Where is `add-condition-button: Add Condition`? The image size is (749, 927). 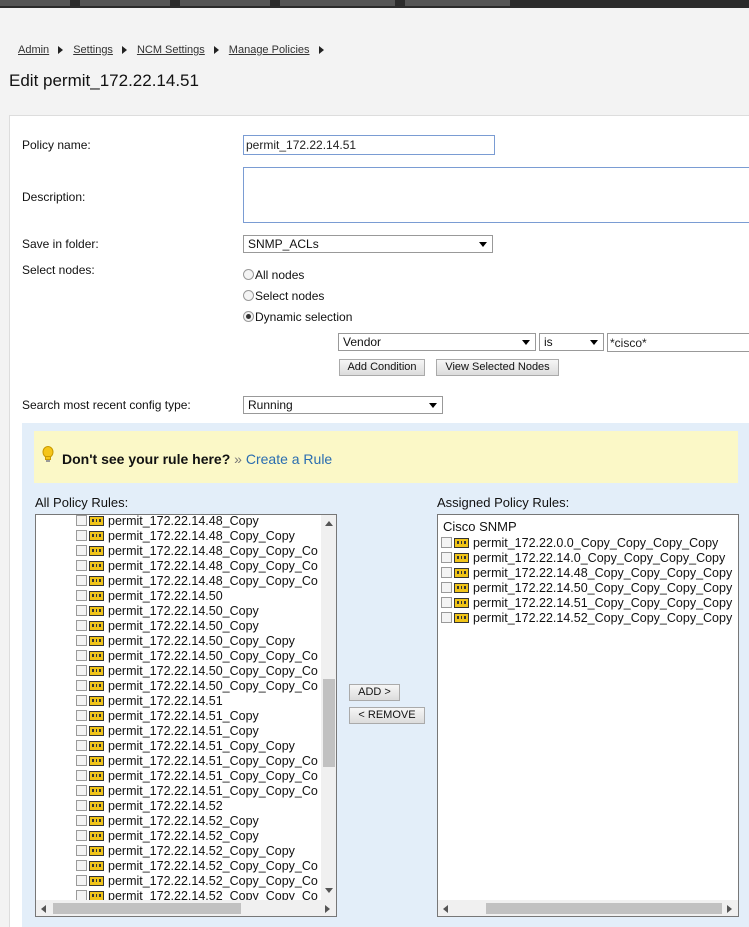 add-condition-button: Add Condition is located at coordinates (382, 367).